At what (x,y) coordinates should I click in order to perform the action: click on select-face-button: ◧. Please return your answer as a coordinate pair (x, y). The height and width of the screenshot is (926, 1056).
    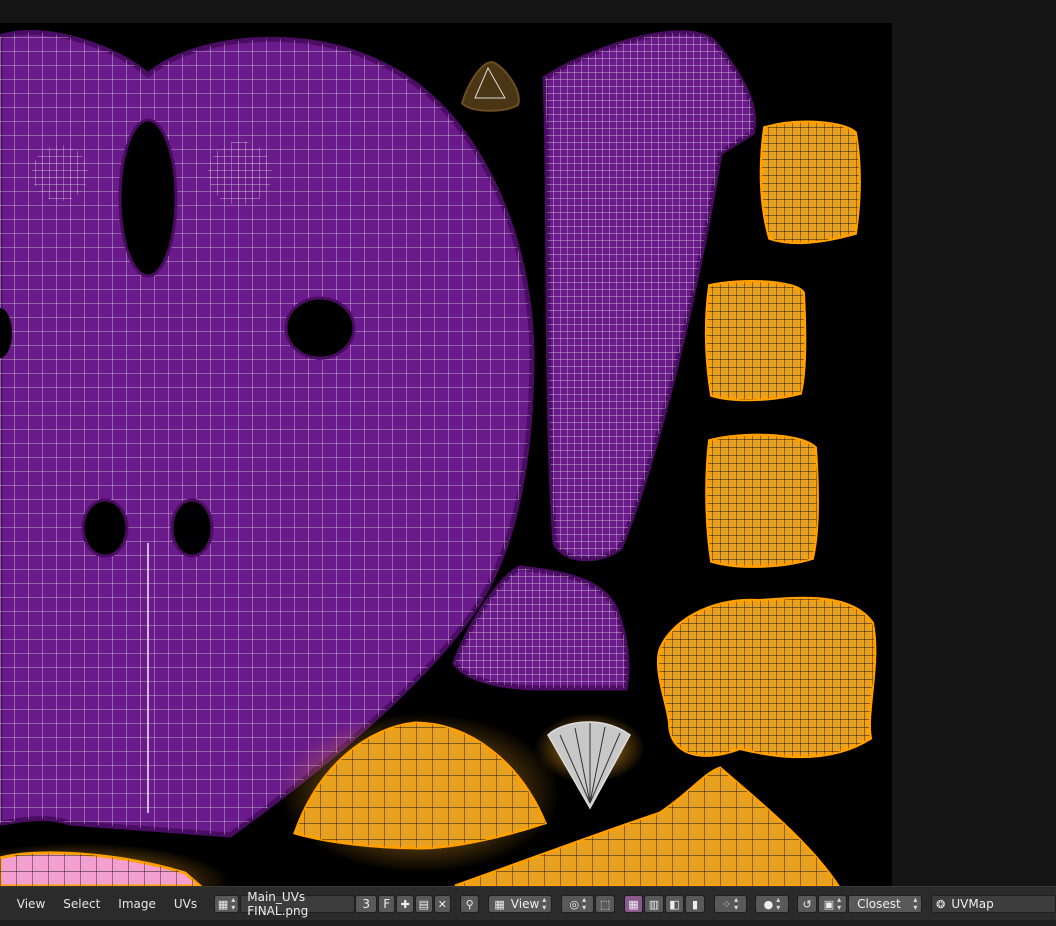
    Looking at the image, I should click on (674, 904).